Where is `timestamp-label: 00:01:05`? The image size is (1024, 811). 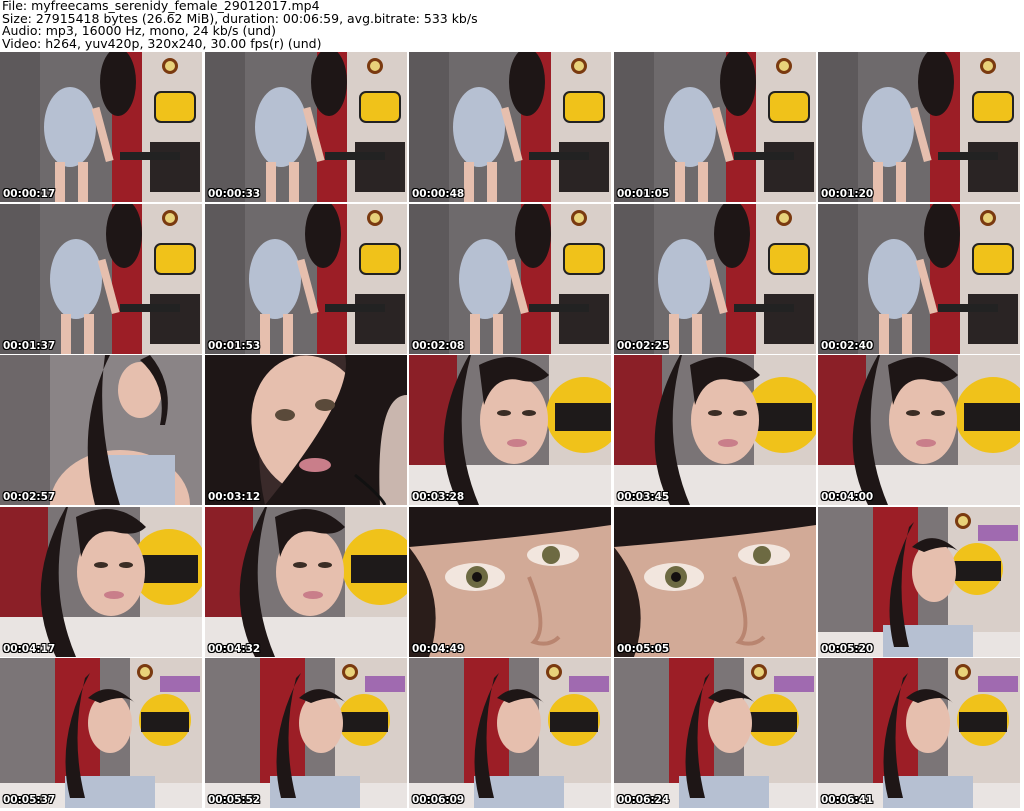
timestamp-label: 00:01:05 is located at coordinates (643, 194).